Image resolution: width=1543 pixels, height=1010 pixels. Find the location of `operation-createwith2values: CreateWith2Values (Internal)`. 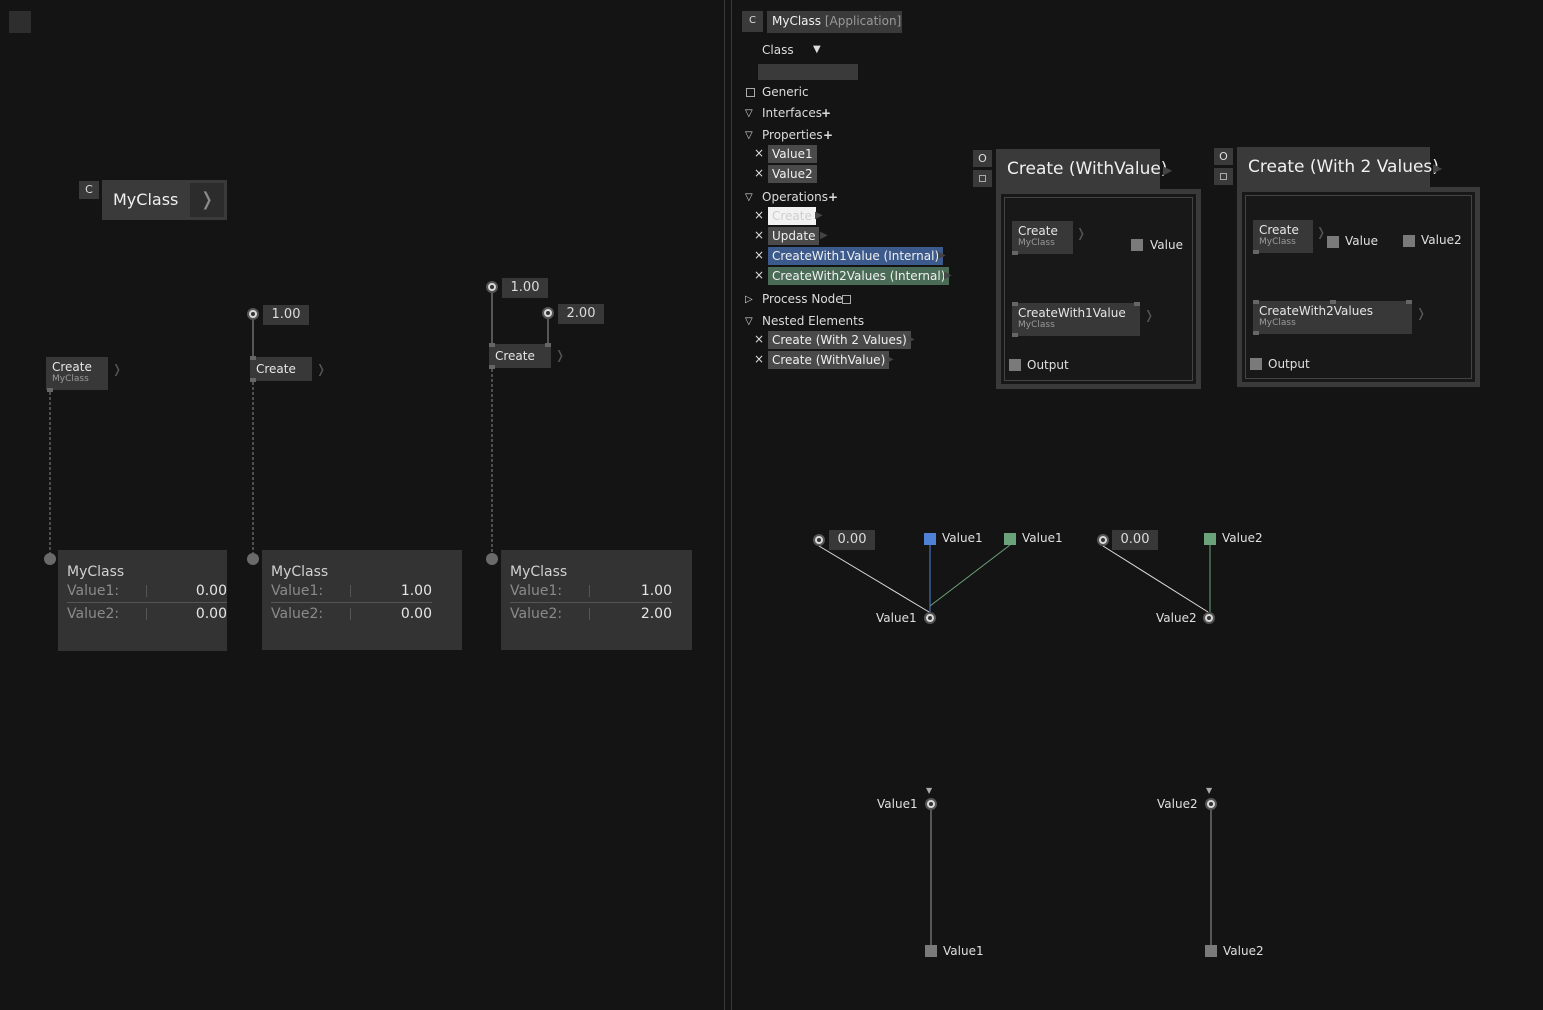

operation-createwith2values: CreateWith2Values (Internal) is located at coordinates (859, 276).